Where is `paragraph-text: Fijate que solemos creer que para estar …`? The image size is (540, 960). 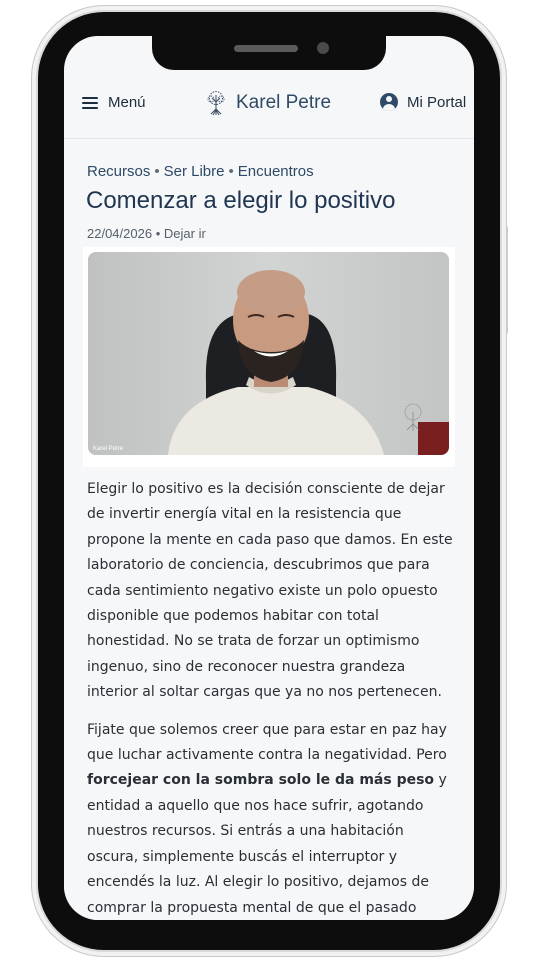 paragraph-text: Fijate que solemos creer que para estar … is located at coordinates (267, 742).